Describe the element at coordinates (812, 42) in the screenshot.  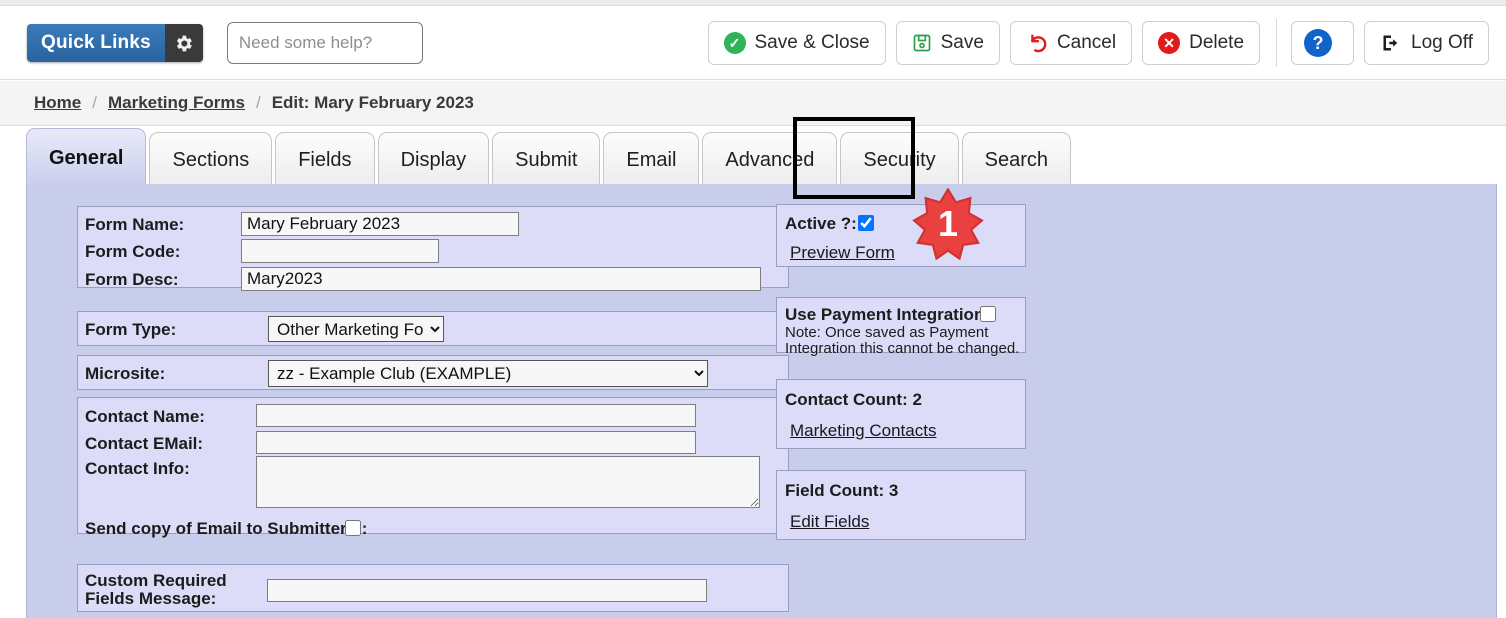
I see `save-and-close-label: Save & Close` at that location.